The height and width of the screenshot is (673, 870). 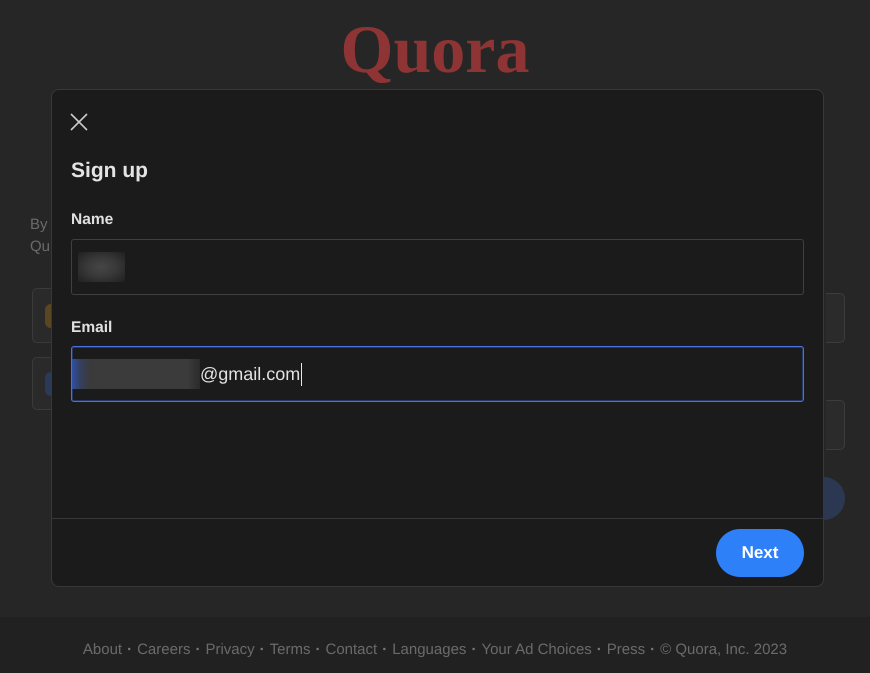 What do you see at coordinates (437, 267) in the screenshot?
I see `input-field` at bounding box center [437, 267].